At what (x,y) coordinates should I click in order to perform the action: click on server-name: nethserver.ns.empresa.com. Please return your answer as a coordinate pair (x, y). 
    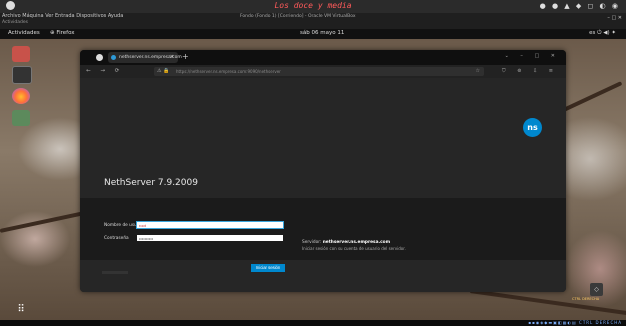
    Looking at the image, I should click on (356, 242).